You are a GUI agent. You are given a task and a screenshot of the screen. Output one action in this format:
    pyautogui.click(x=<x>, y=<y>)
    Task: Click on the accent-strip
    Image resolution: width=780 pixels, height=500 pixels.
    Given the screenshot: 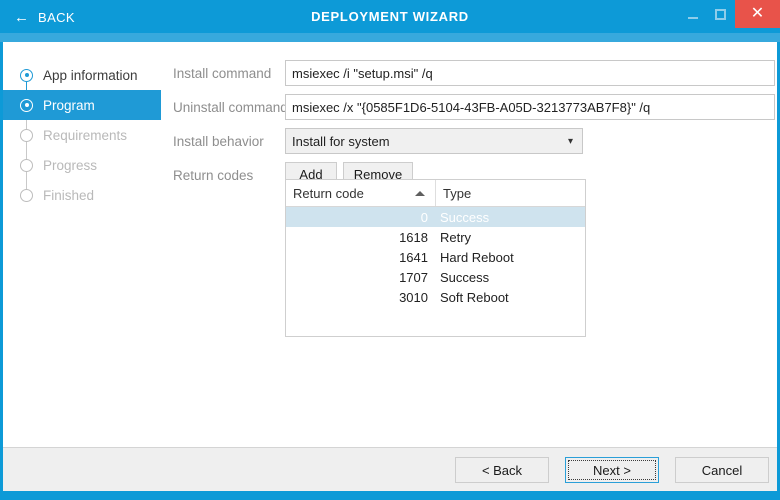 What is the action you would take?
    pyautogui.click(x=390, y=37)
    